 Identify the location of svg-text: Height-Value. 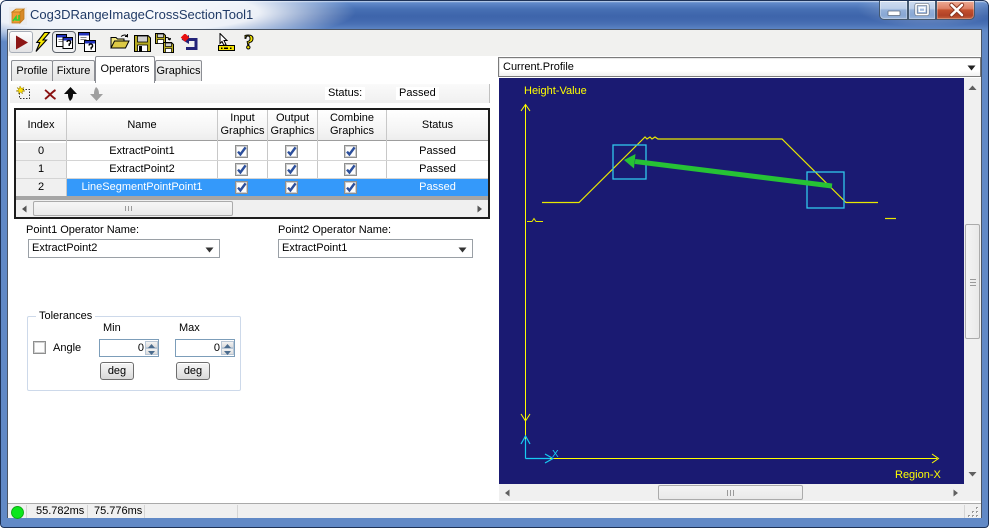
(555, 91).